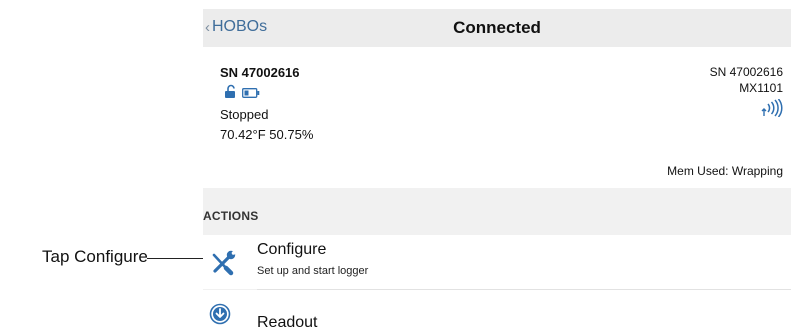 This screenshot has width=791, height=330. What do you see at coordinates (175, 258) in the screenshot?
I see `callout-line` at bounding box center [175, 258].